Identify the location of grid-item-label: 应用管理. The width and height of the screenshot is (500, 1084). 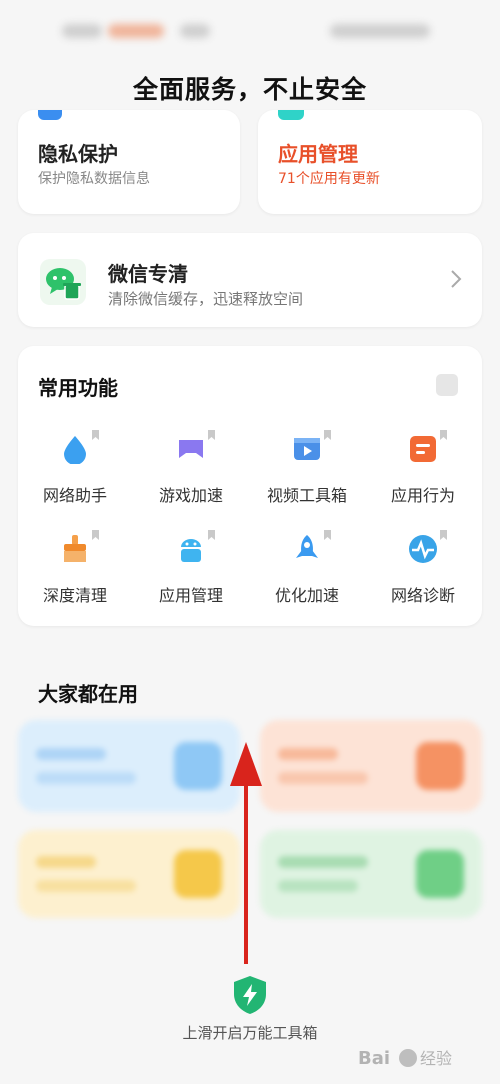
(190, 595).